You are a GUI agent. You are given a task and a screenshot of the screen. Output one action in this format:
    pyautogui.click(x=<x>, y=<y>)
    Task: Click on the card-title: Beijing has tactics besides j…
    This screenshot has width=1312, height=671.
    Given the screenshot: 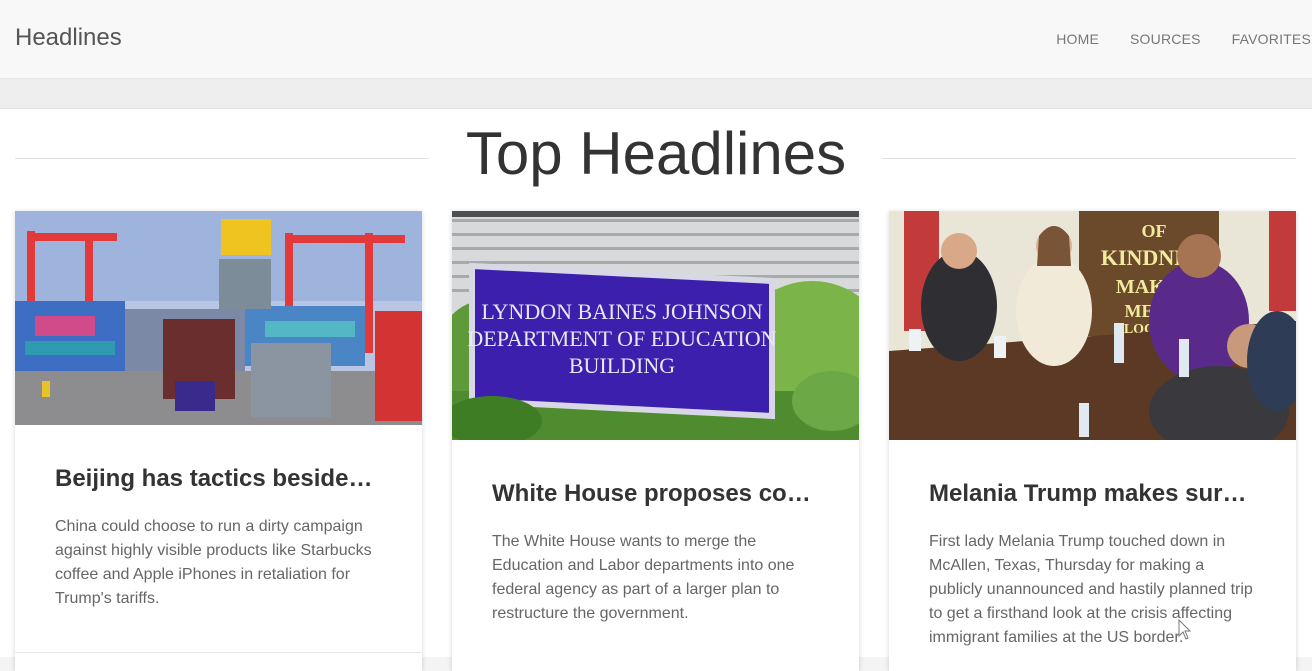 What is the action you would take?
    pyautogui.click(x=218, y=479)
    